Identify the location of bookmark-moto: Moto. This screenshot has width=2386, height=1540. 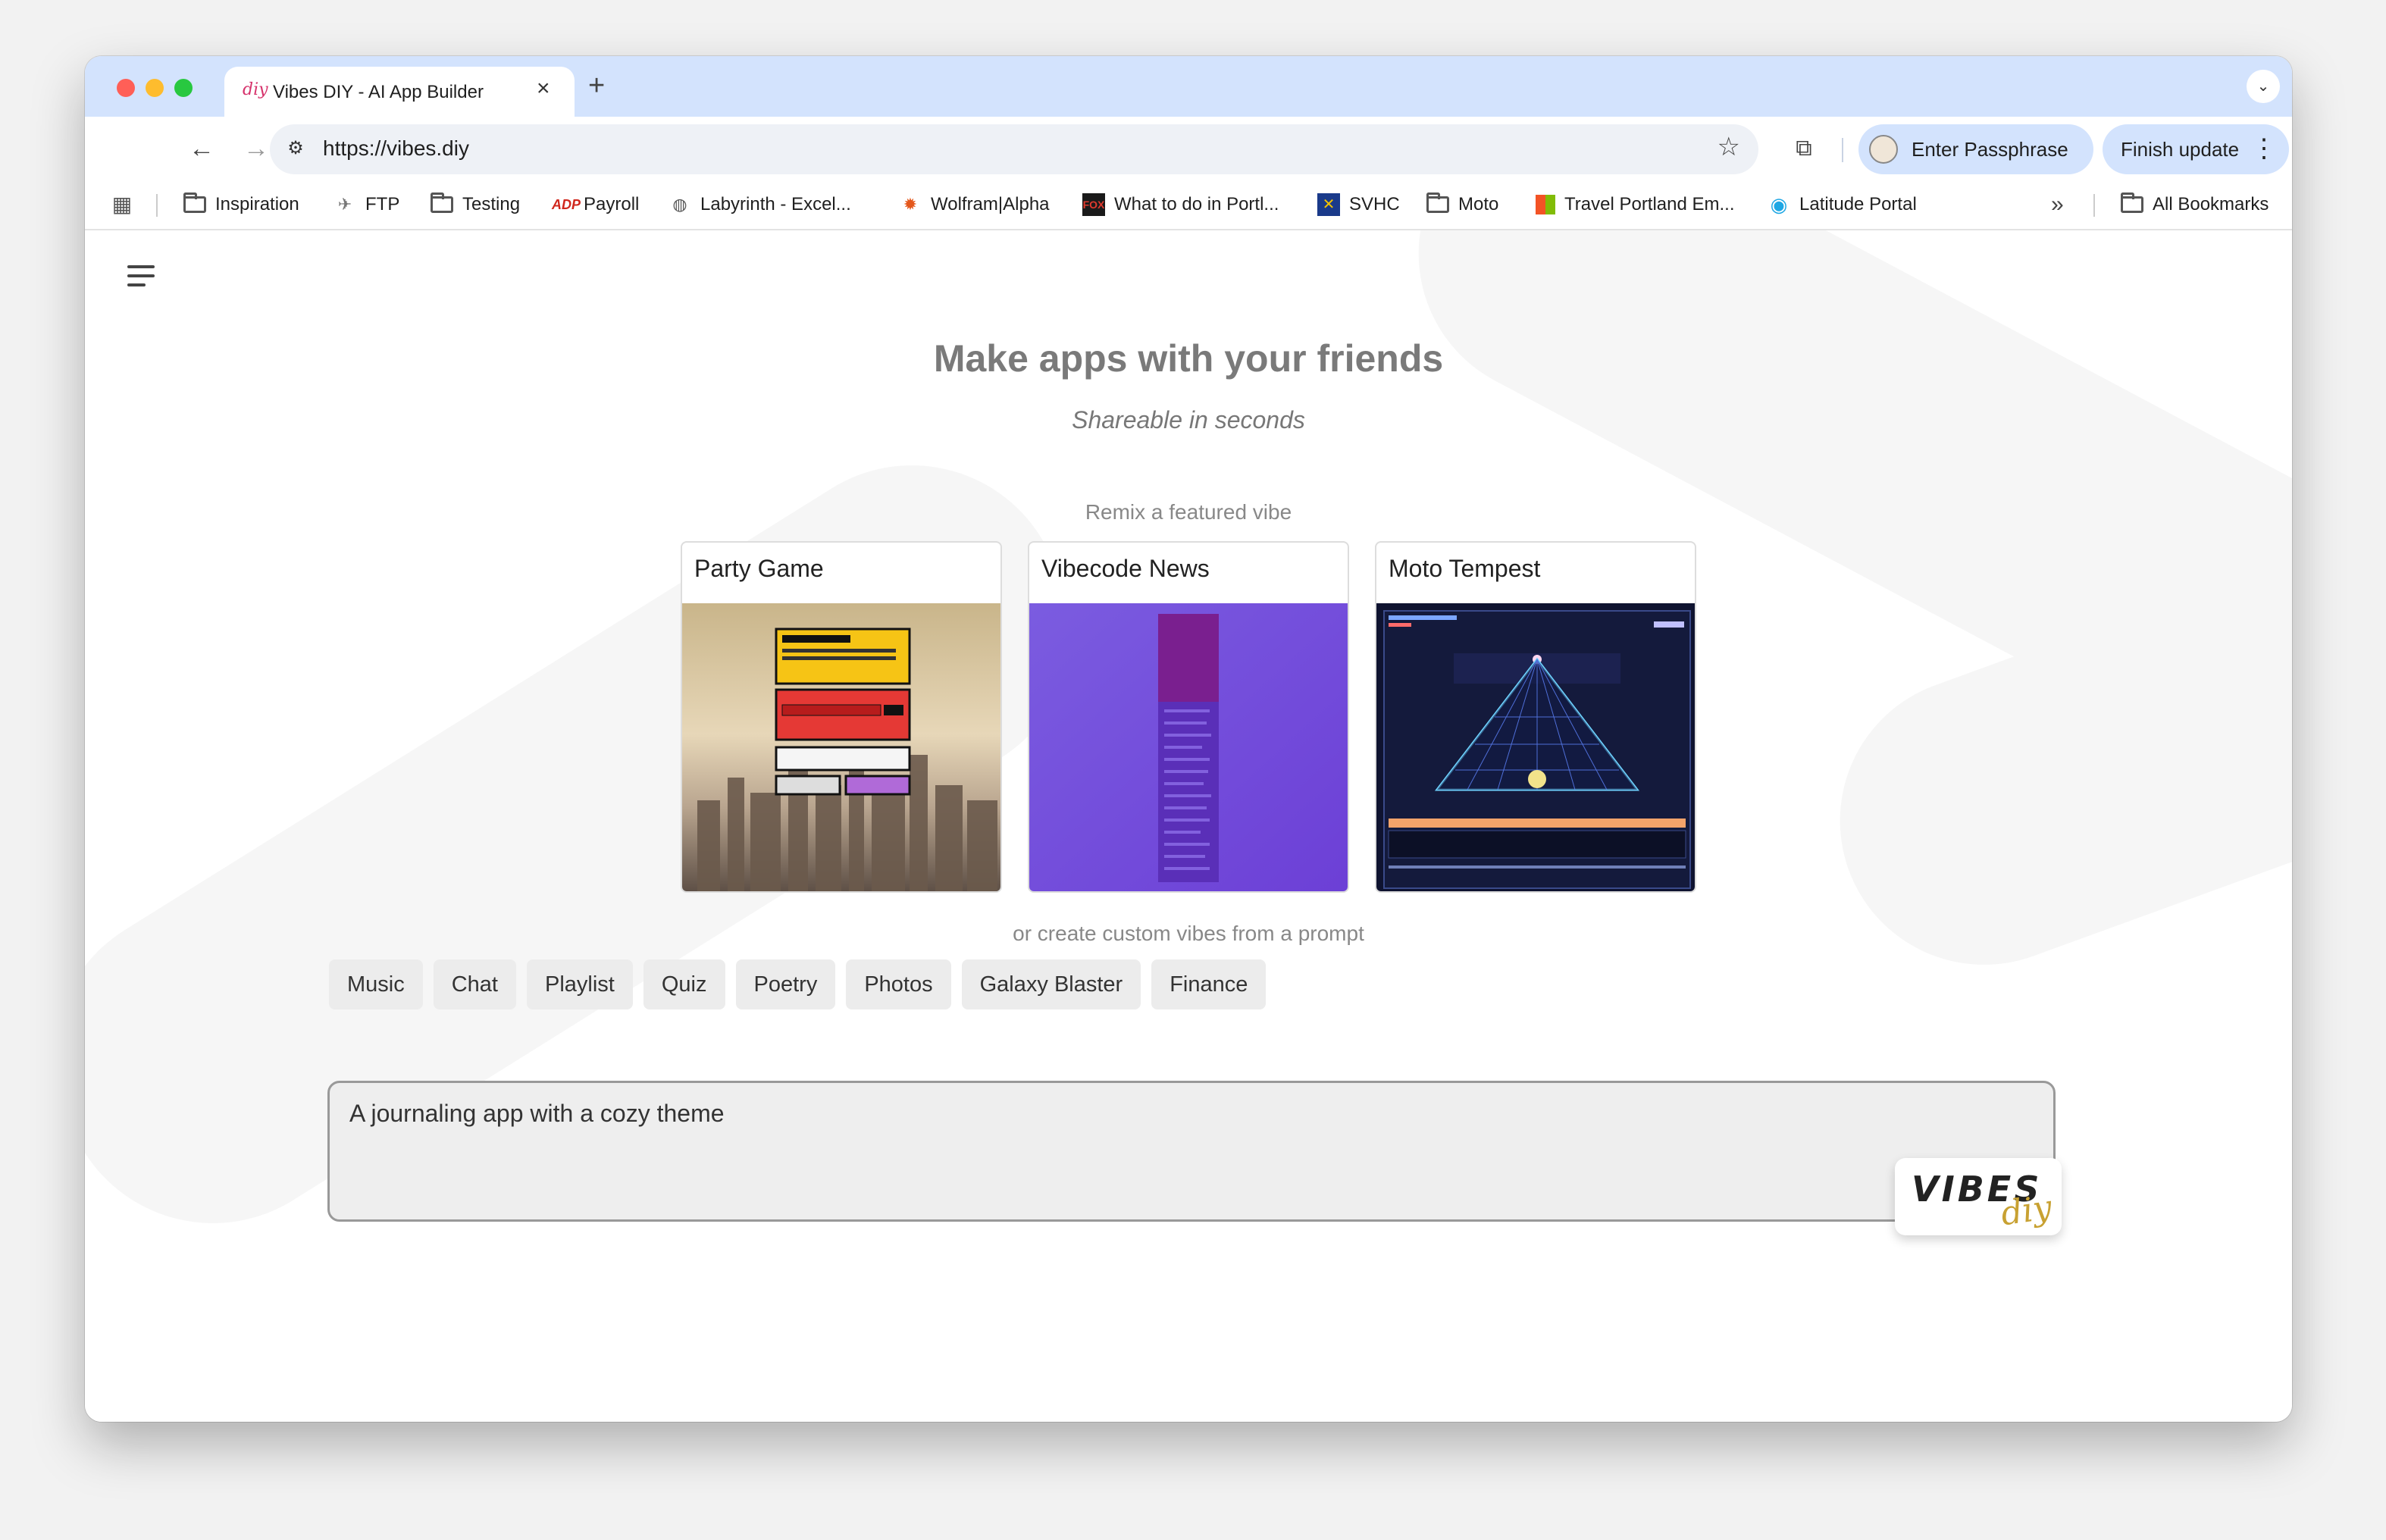
(1462, 204).